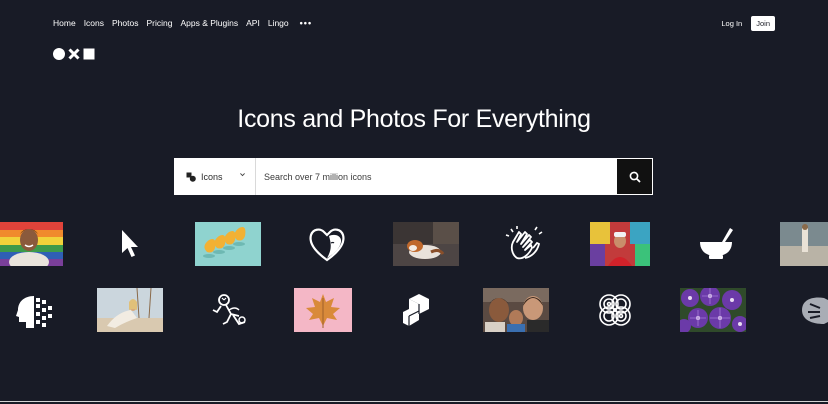 This screenshot has width=828, height=404. Describe the element at coordinates (59, 54) in the screenshot. I see `logo-circle-icon` at that location.